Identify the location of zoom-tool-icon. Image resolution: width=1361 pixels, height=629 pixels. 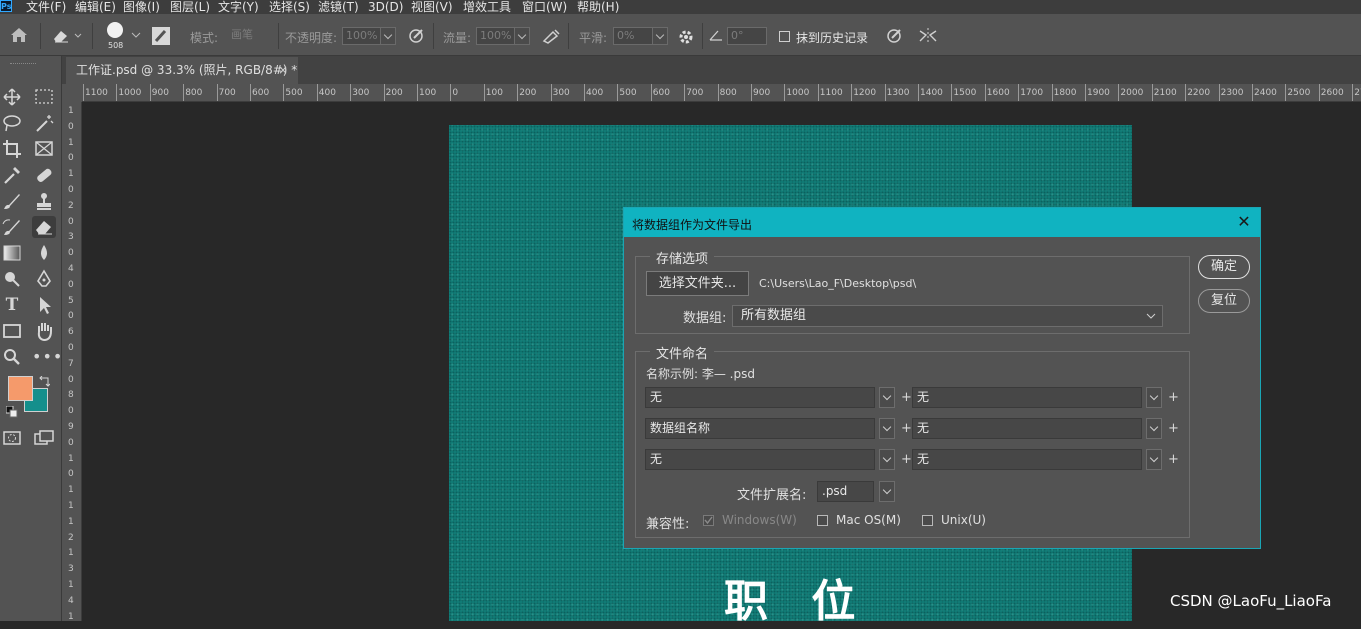
(12, 357).